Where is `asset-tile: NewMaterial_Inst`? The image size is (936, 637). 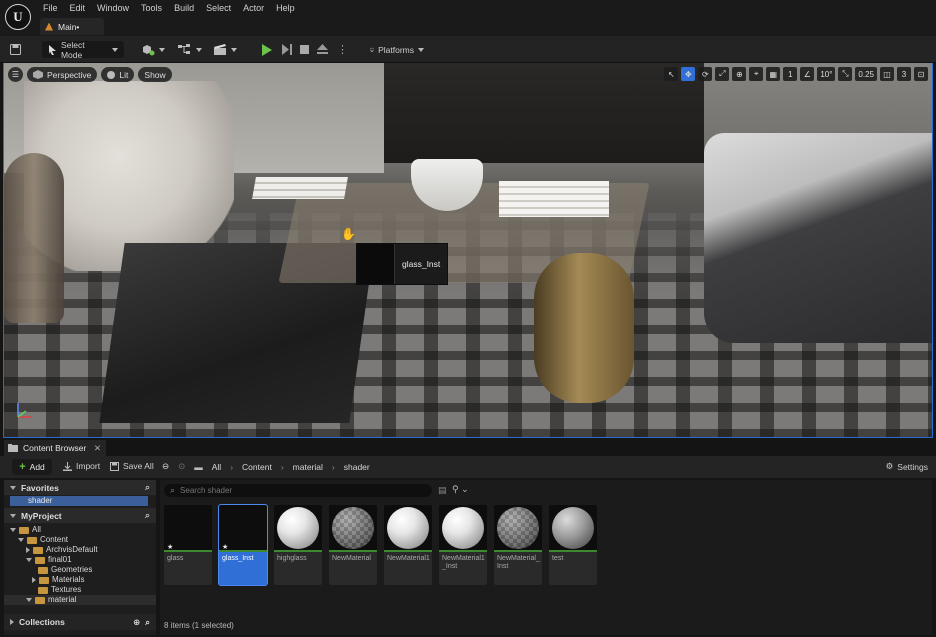 asset-tile: NewMaterial_Inst is located at coordinates (518, 545).